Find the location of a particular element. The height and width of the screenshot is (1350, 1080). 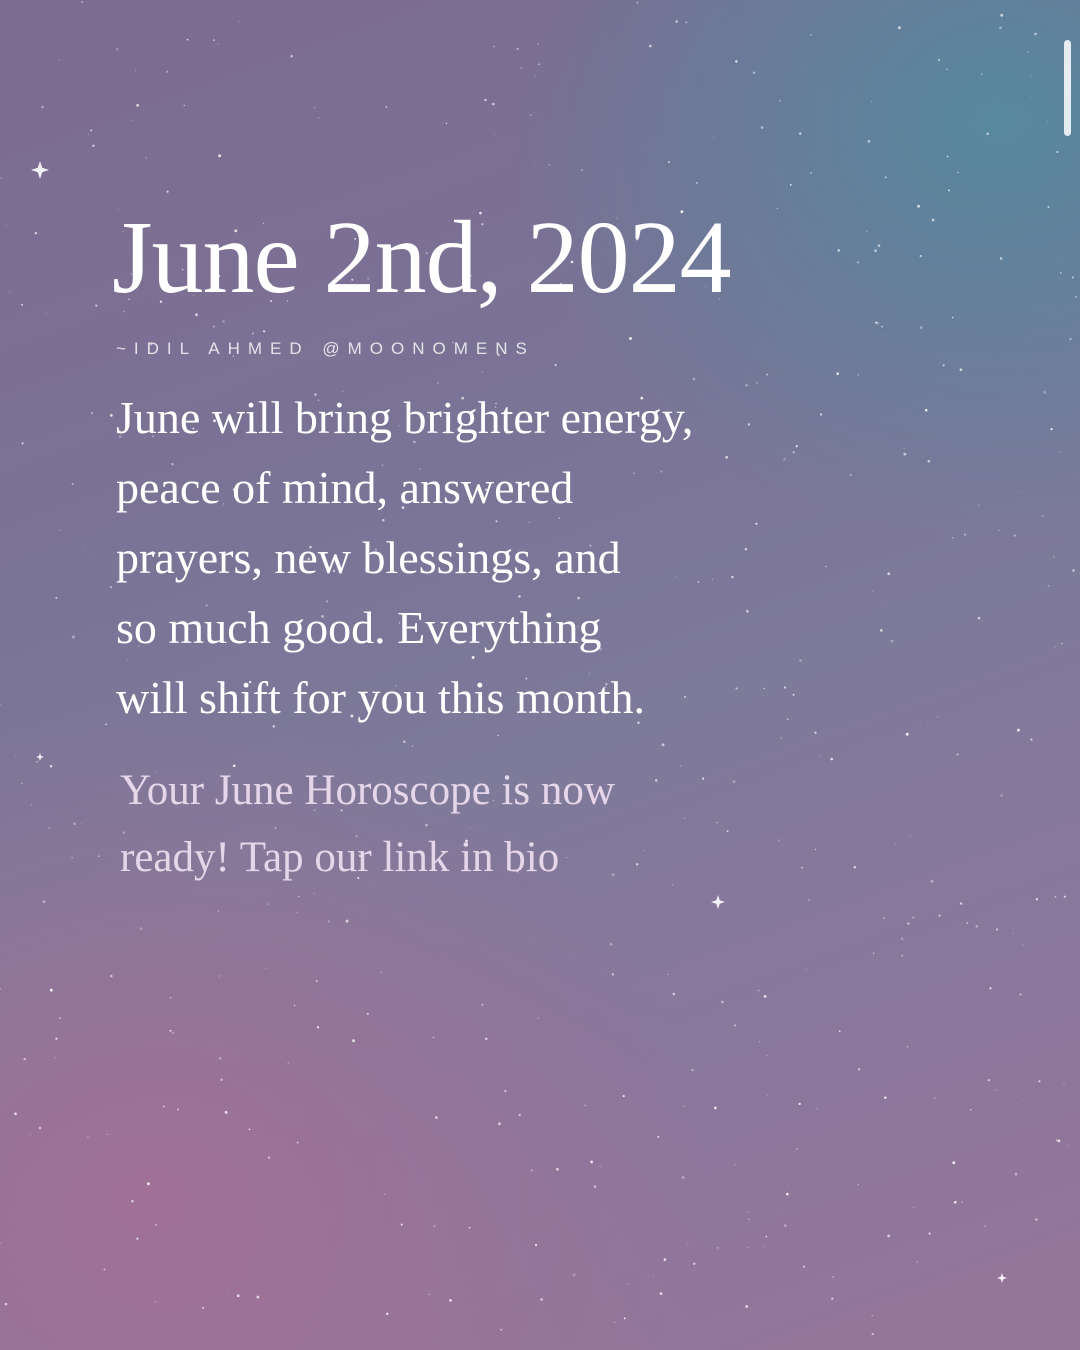

scrollbar is located at coordinates (1067, 88).